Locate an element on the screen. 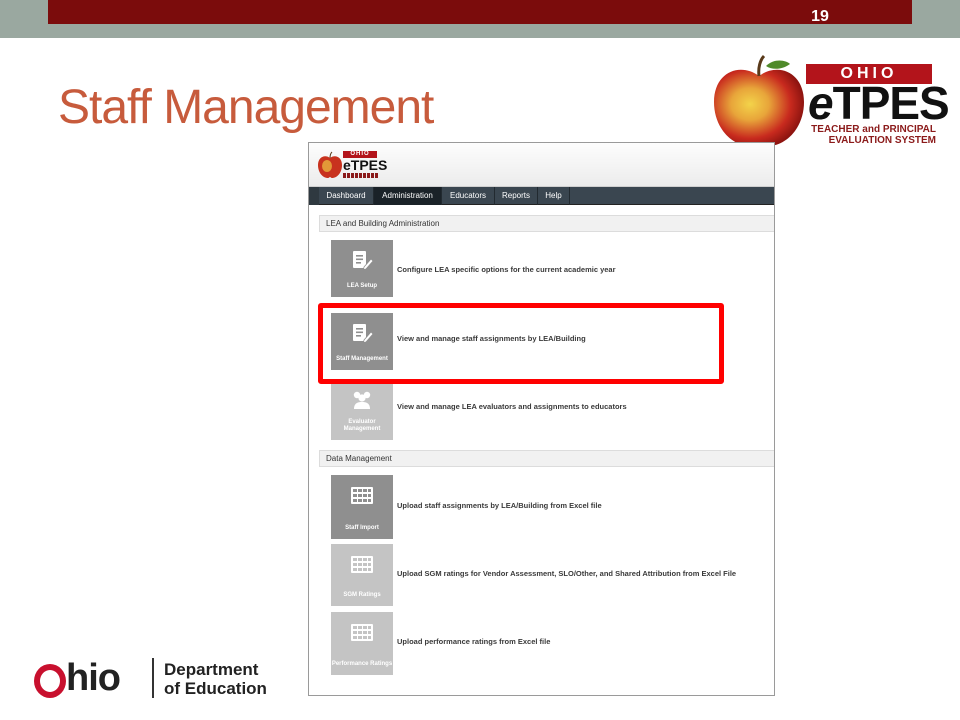  tile-lea-setup: LEA Setup is located at coordinates (362, 268).